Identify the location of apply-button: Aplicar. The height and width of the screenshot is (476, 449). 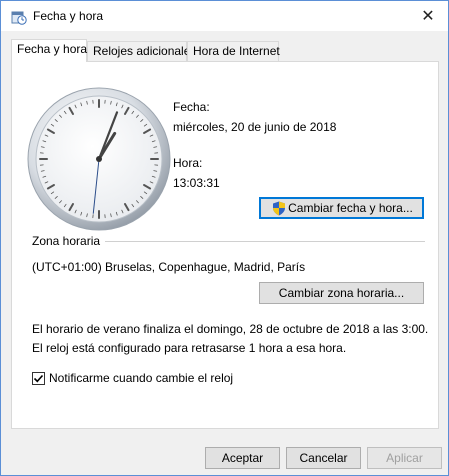
(404, 458).